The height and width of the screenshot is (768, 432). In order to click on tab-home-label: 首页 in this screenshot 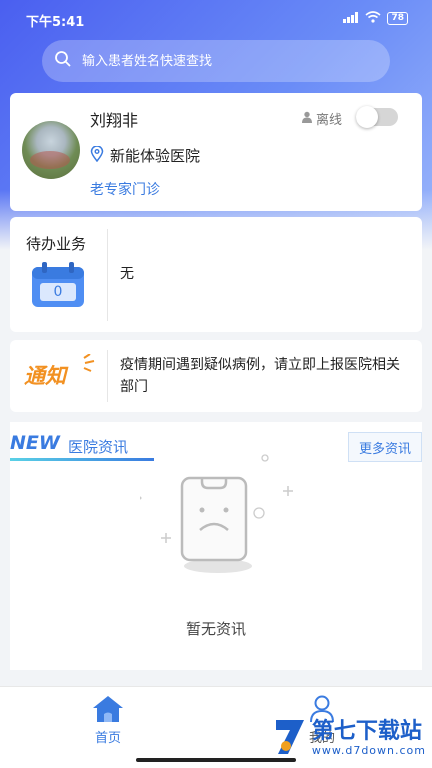, I will do `click(107, 738)`.